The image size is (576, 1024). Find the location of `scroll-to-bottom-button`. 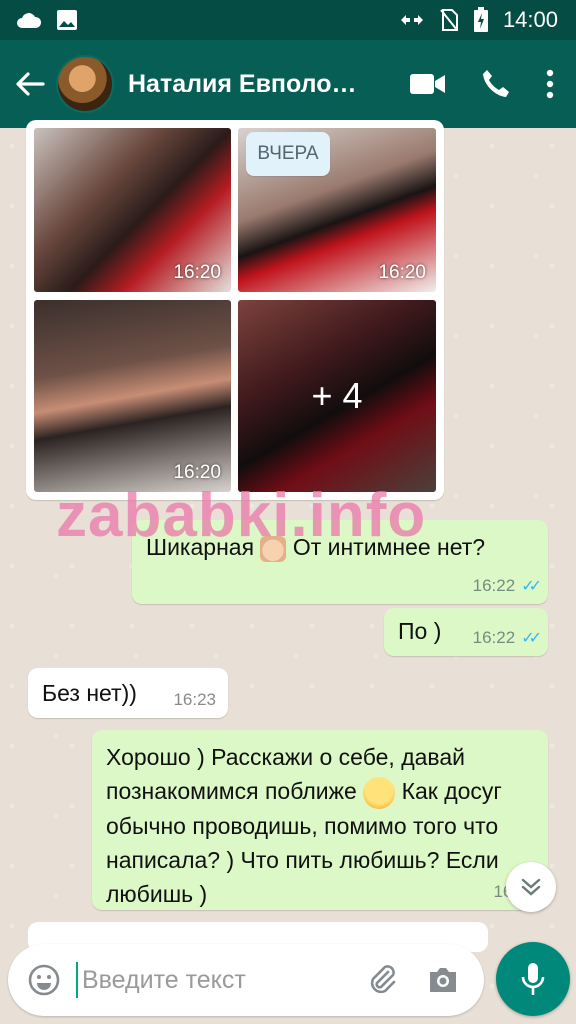

scroll-to-bottom-button is located at coordinates (531, 887).